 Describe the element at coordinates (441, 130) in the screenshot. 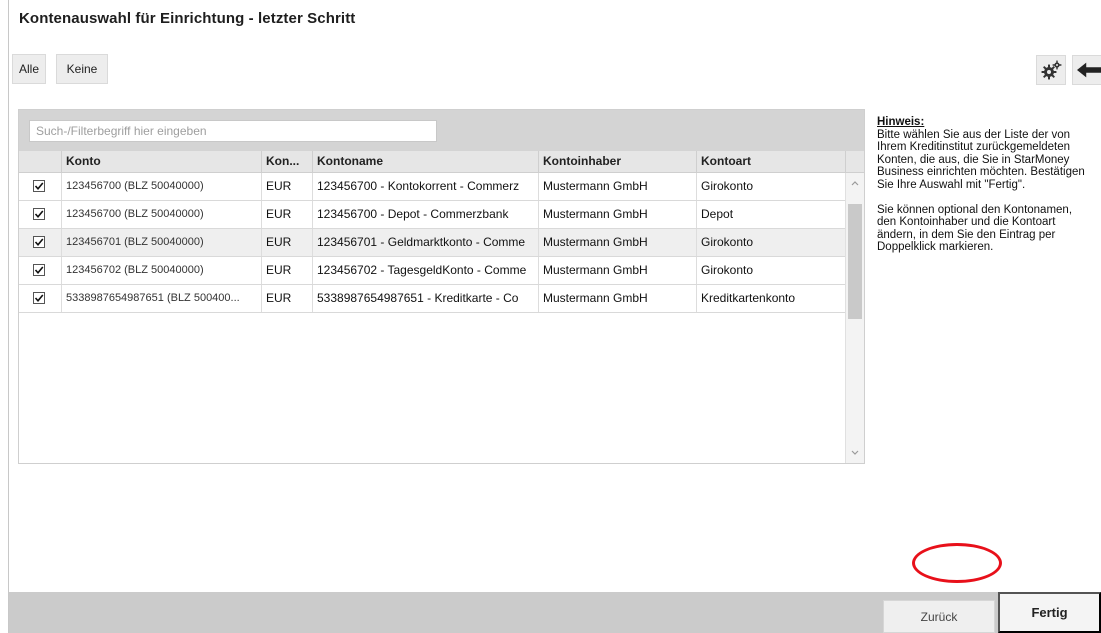

I see `filter-bar` at that location.